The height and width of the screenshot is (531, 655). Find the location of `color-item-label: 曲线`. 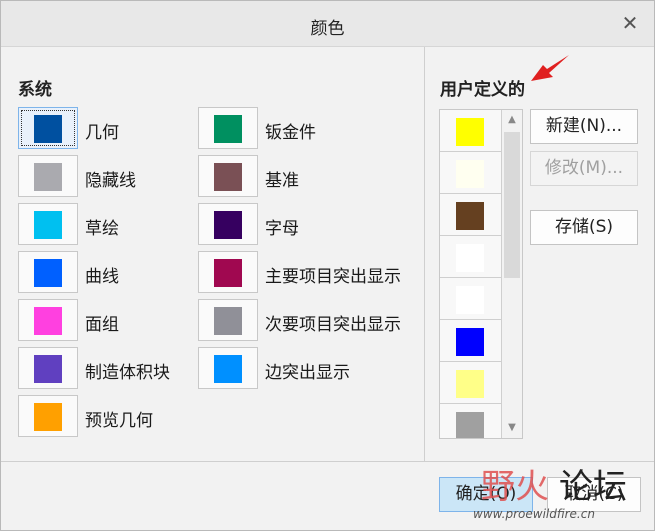

color-item-label: 曲线 is located at coordinates (102, 277).